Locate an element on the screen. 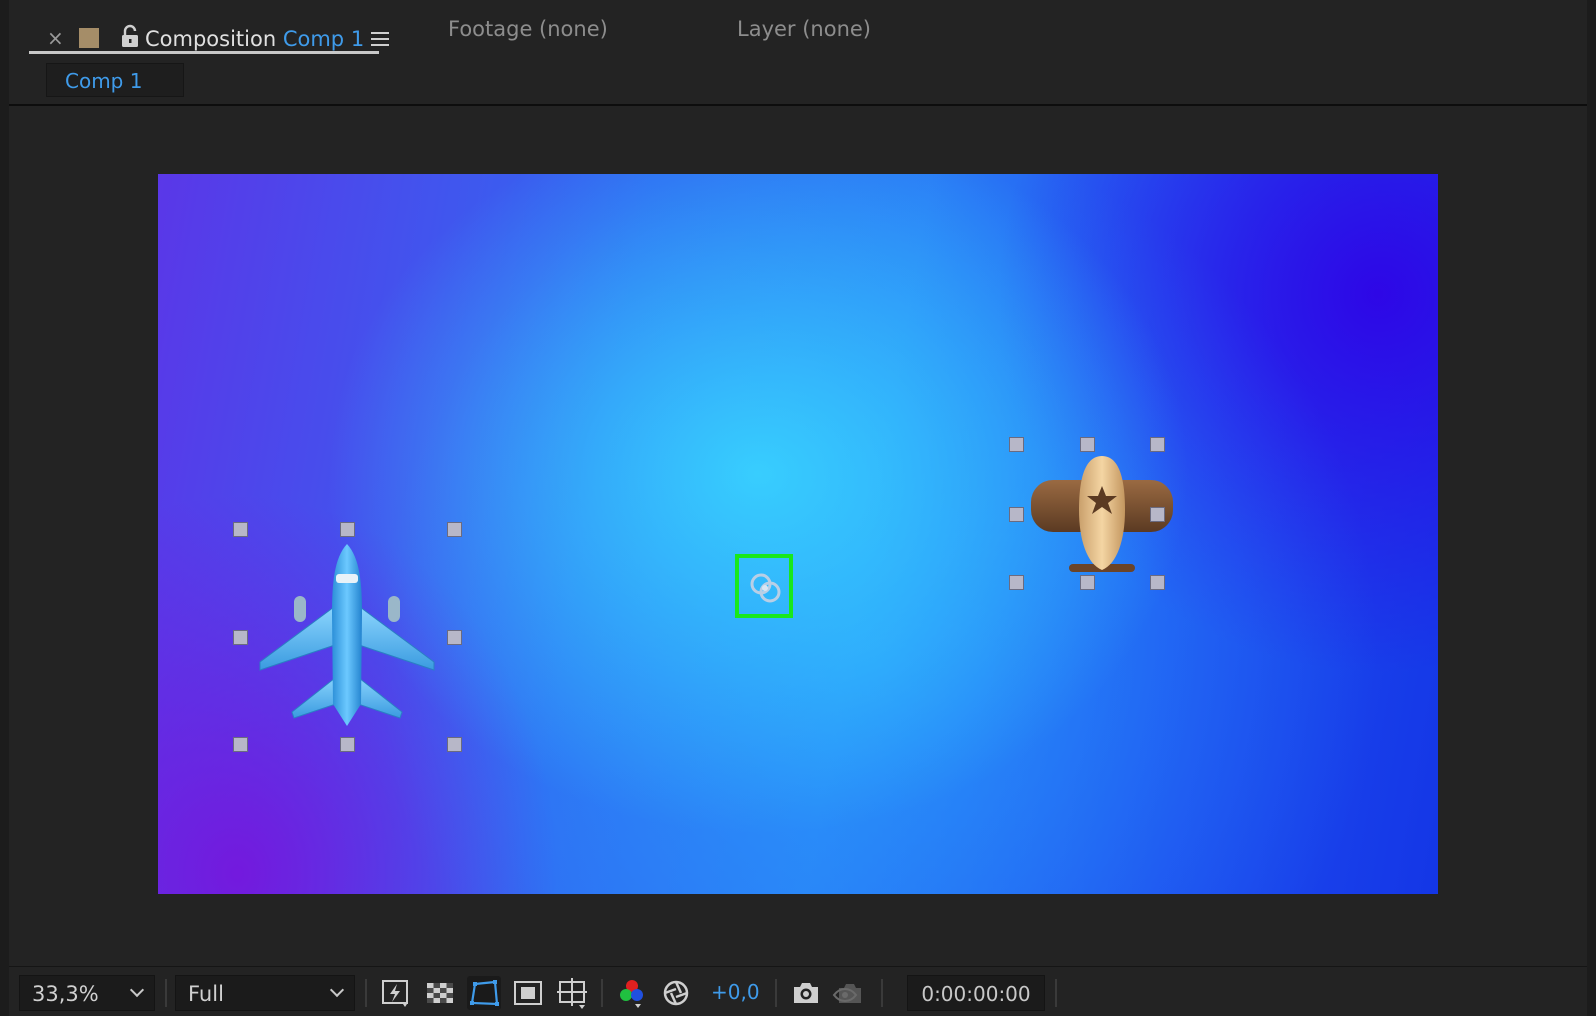 The image size is (1596, 1016). mask-path-visibility-icon is located at coordinates (484, 993).